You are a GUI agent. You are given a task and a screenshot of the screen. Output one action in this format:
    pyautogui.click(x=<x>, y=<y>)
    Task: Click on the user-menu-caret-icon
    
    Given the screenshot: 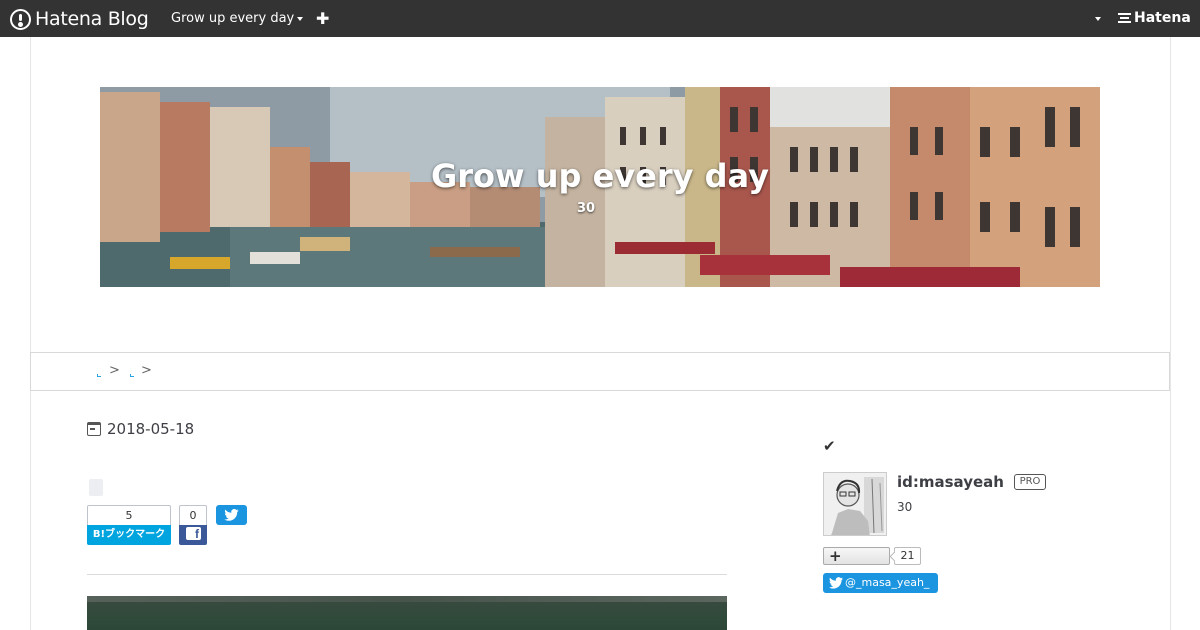 What is the action you would take?
    pyautogui.click(x=1098, y=19)
    